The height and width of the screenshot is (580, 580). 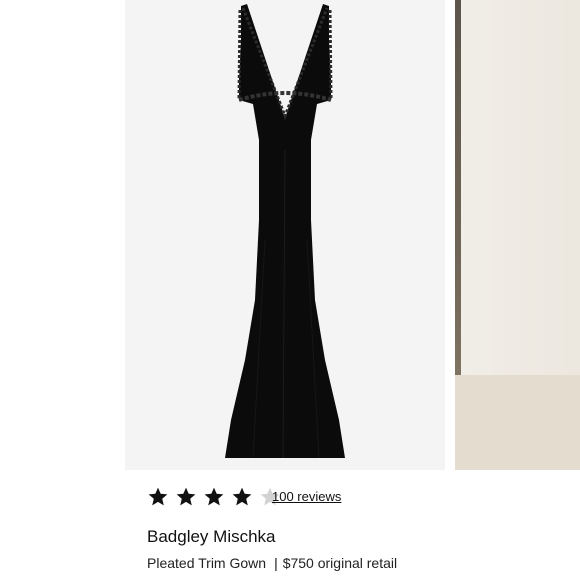 What do you see at coordinates (450, 235) in the screenshot?
I see `photo-divider` at bounding box center [450, 235].